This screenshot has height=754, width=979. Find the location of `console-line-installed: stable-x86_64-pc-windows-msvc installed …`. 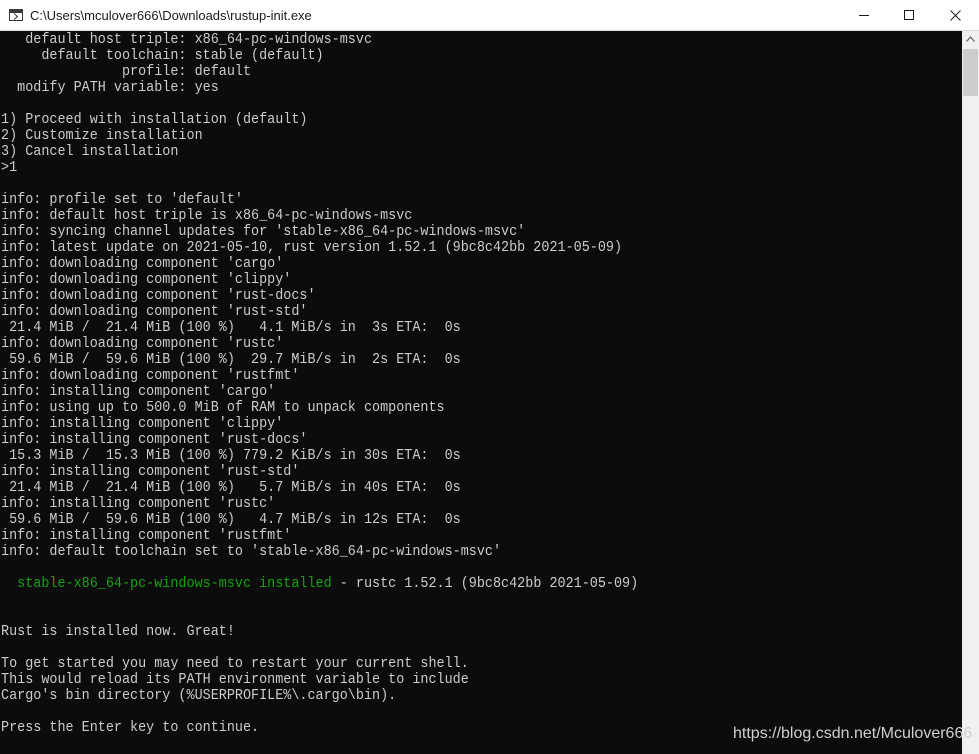

console-line-installed: stable-x86_64-pc-windows-msvc installed … is located at coordinates (319, 584).